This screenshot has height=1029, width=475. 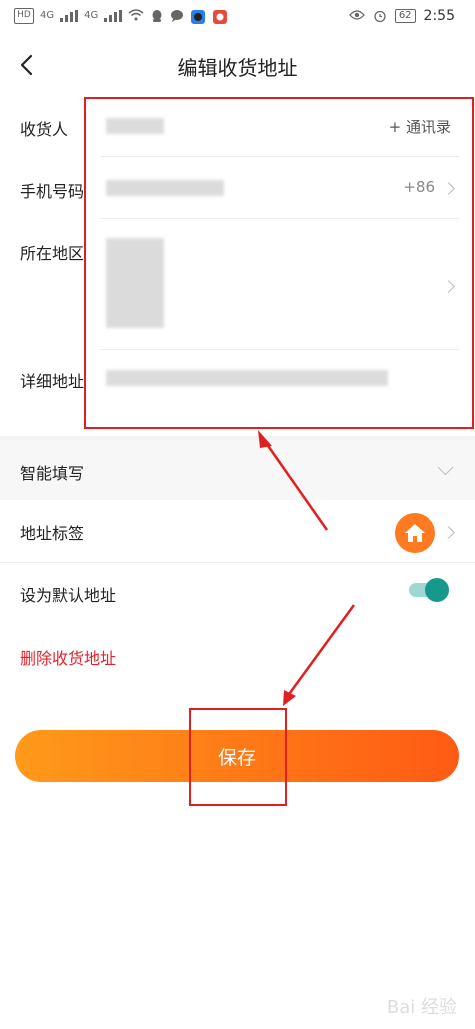 What do you see at coordinates (421, 1007) in the screenshot?
I see `watermark: Bai 经验` at bounding box center [421, 1007].